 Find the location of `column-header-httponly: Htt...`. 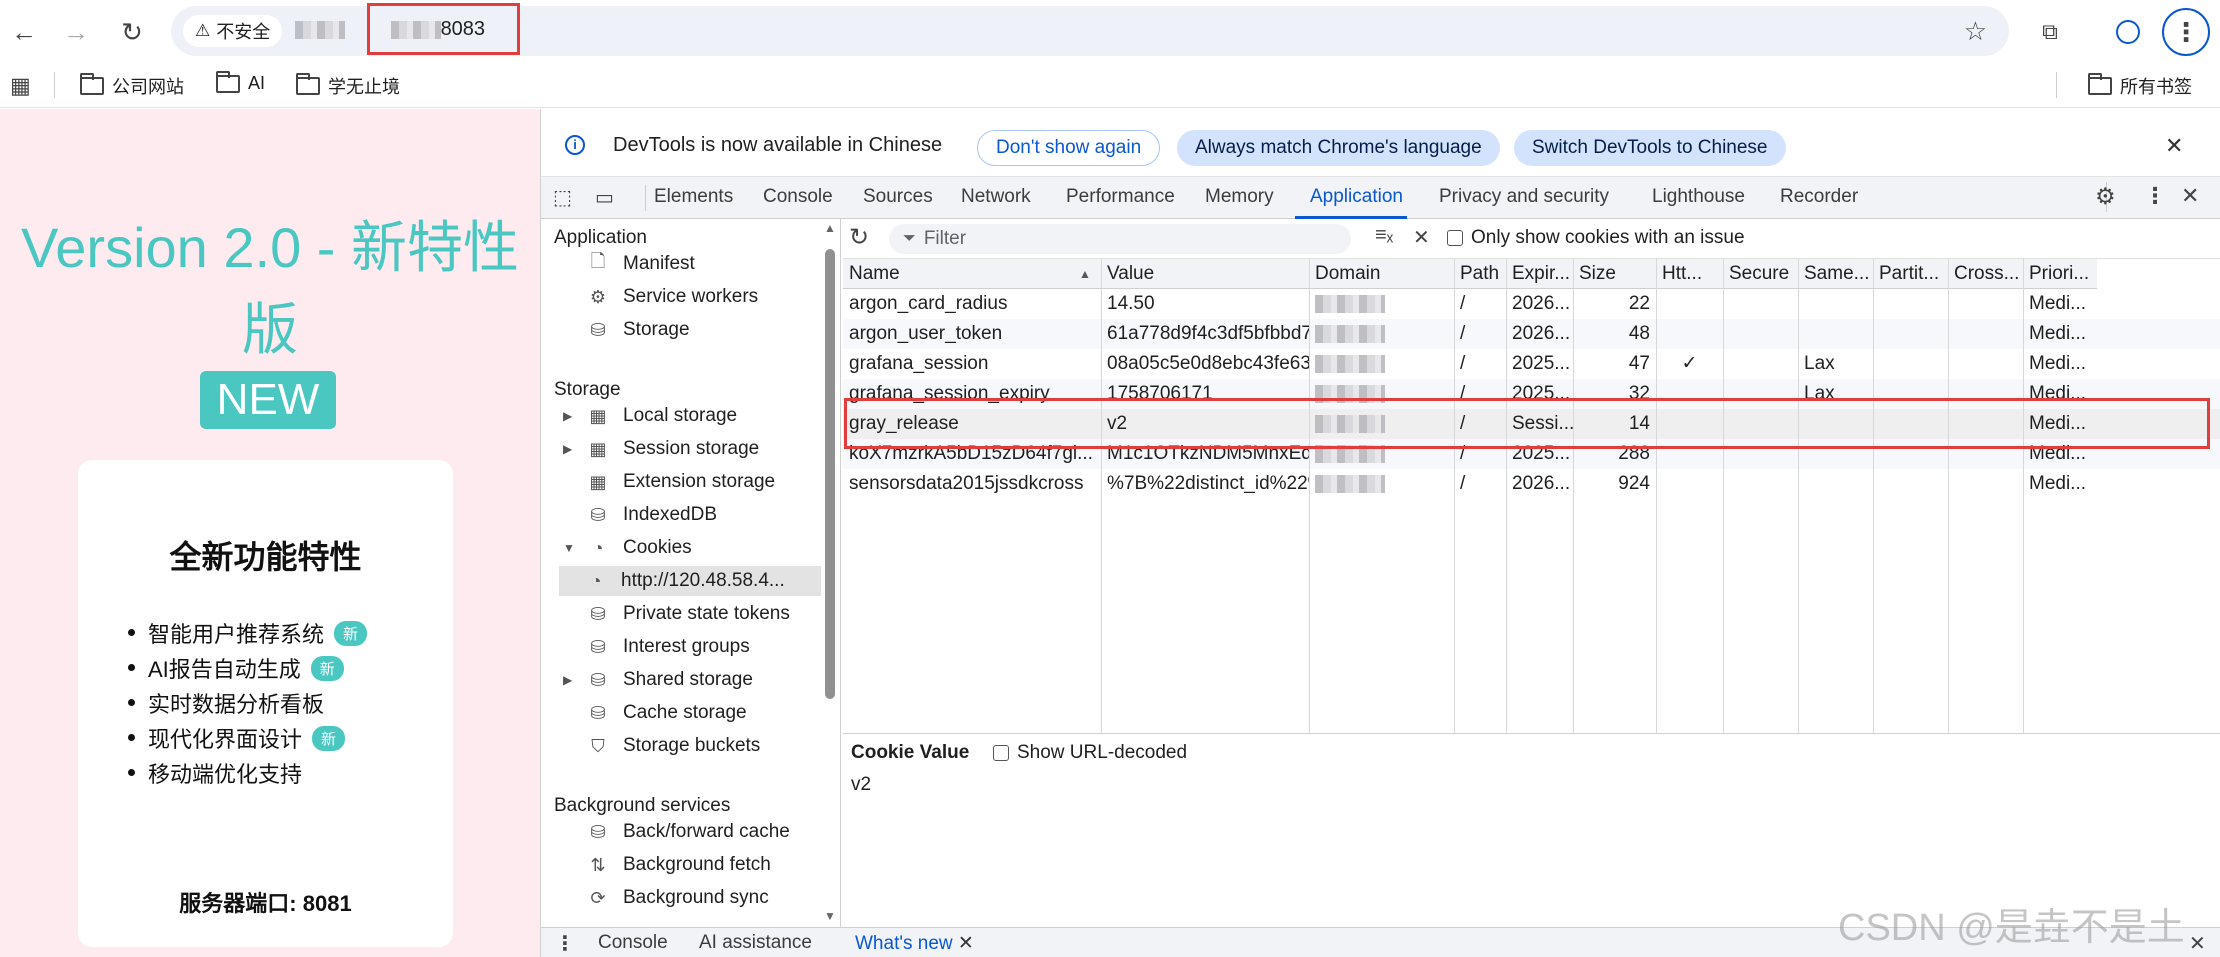

column-header-httponly: Htt... is located at coordinates (1689, 274).